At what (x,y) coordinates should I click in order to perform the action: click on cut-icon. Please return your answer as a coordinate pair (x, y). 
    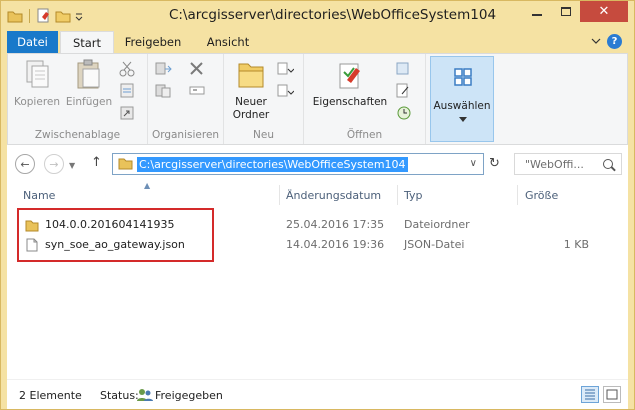
    Looking at the image, I should click on (127, 68).